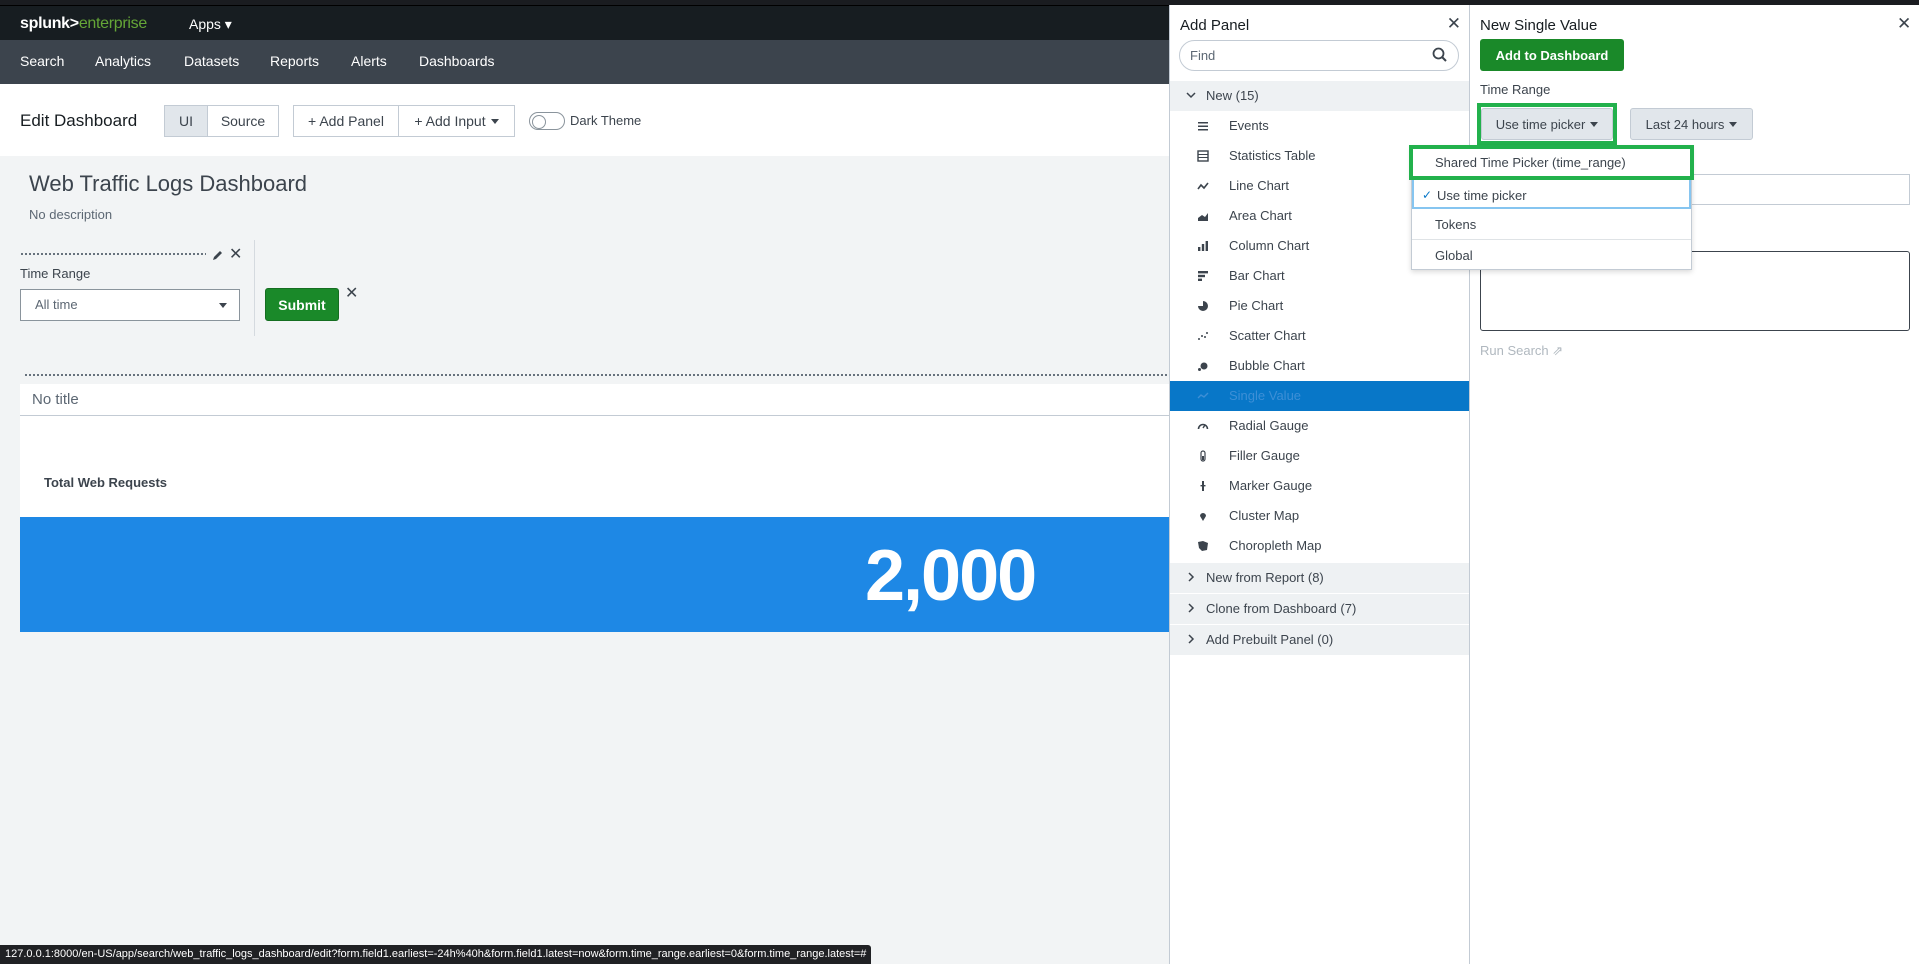 The image size is (1919, 964). I want to click on dashboard-title: Web Traffic Logs Dashboard, so click(168, 183).